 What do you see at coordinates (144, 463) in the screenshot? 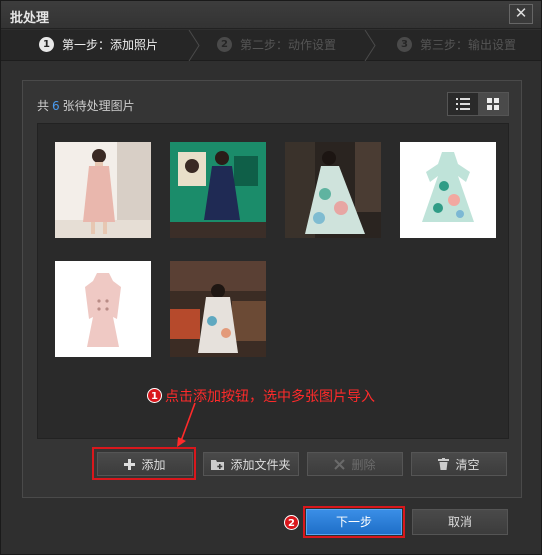
I see `add-button-highlight` at bounding box center [144, 463].